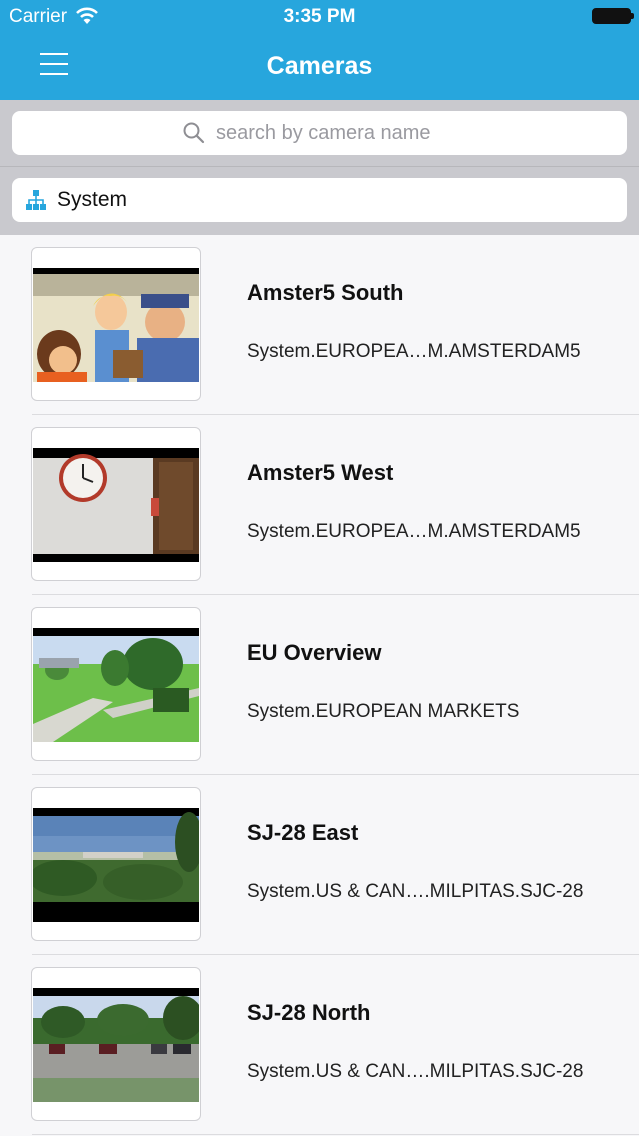 The image size is (639, 1136). I want to click on page-title: Cameras, so click(319, 66).